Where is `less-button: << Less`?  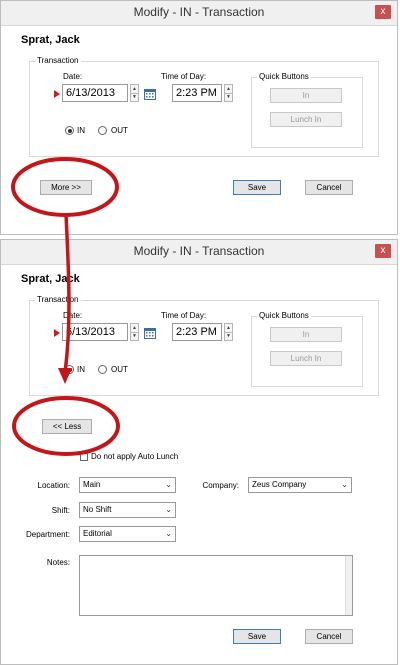
less-button: << Less is located at coordinates (67, 426).